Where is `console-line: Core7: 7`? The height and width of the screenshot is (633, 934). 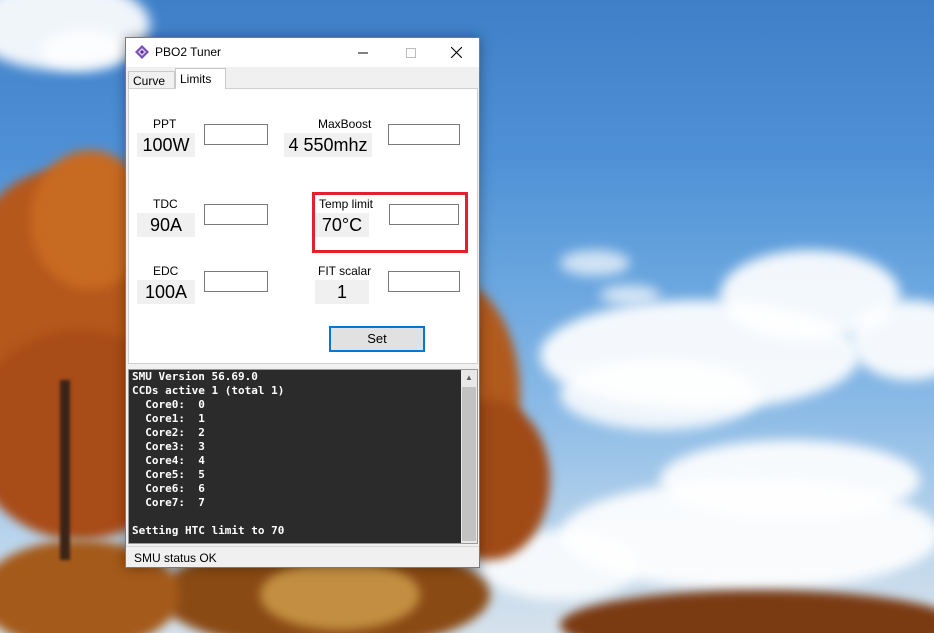 console-line: Core7: 7 is located at coordinates (168, 502).